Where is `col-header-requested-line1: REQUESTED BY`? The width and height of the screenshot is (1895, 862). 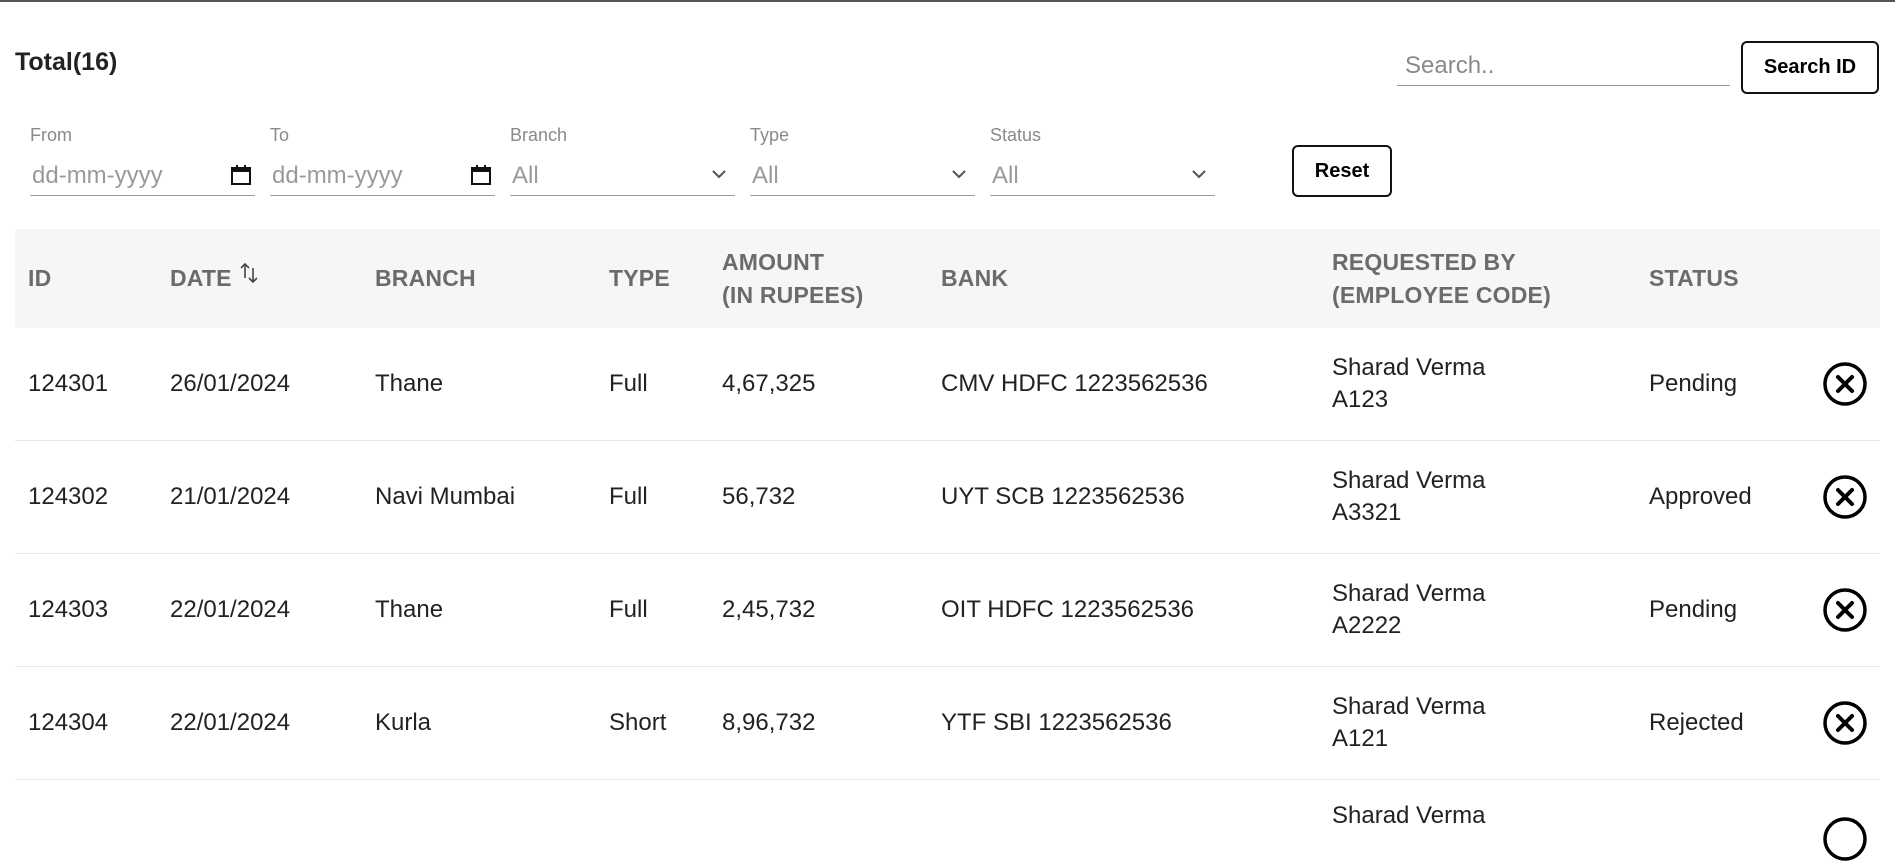 col-header-requested-line1: REQUESTED BY is located at coordinates (1424, 261).